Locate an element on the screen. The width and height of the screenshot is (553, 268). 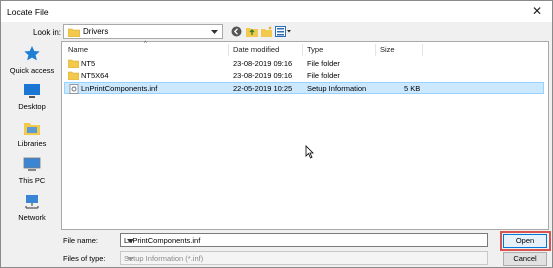
list-header: ^ Name Date modified Type Size is located at coordinates (305, 49).